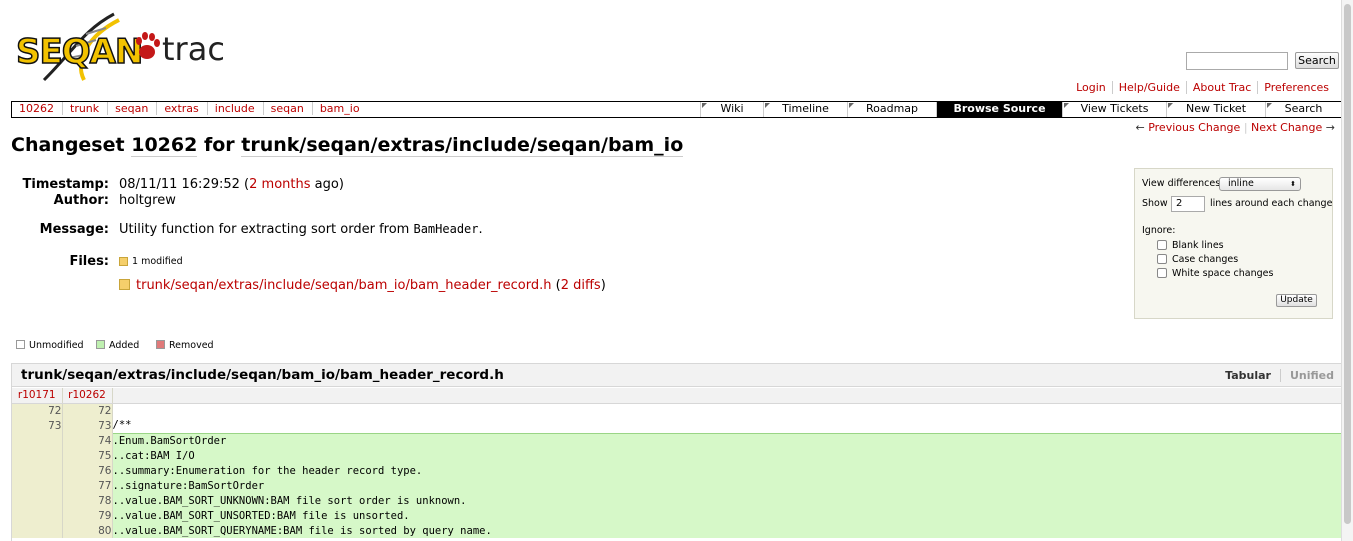 The height and width of the screenshot is (541, 1353). I want to click on update-button: Update, so click(1296, 300).